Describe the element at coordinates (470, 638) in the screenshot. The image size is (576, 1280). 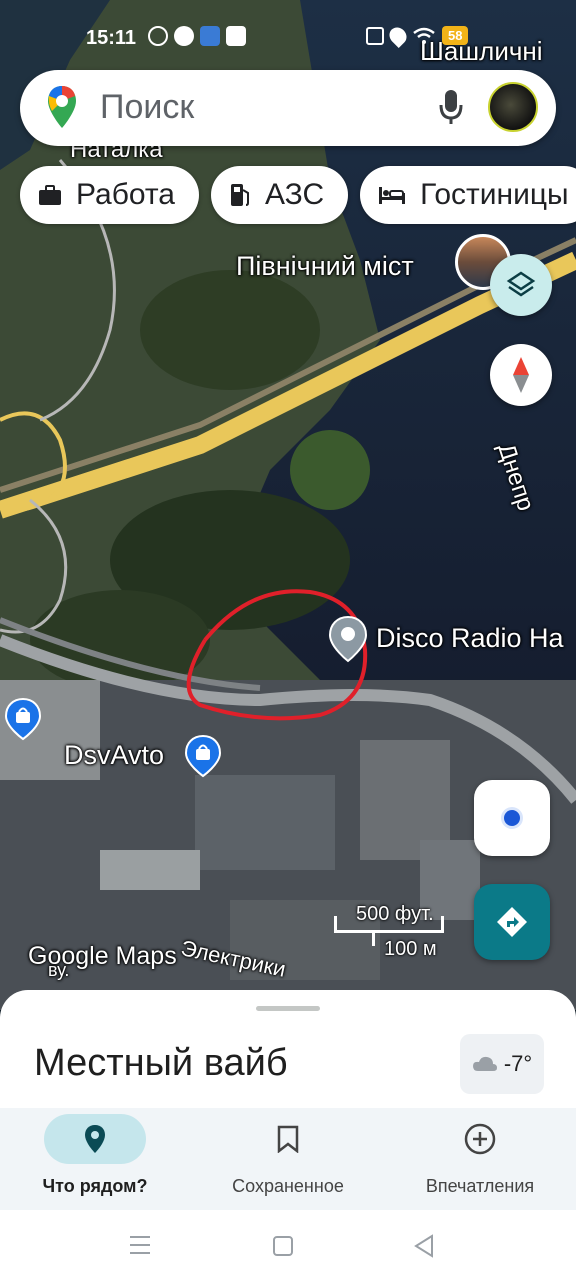
I see `map-label-venue: Disco Radio Ha` at that location.